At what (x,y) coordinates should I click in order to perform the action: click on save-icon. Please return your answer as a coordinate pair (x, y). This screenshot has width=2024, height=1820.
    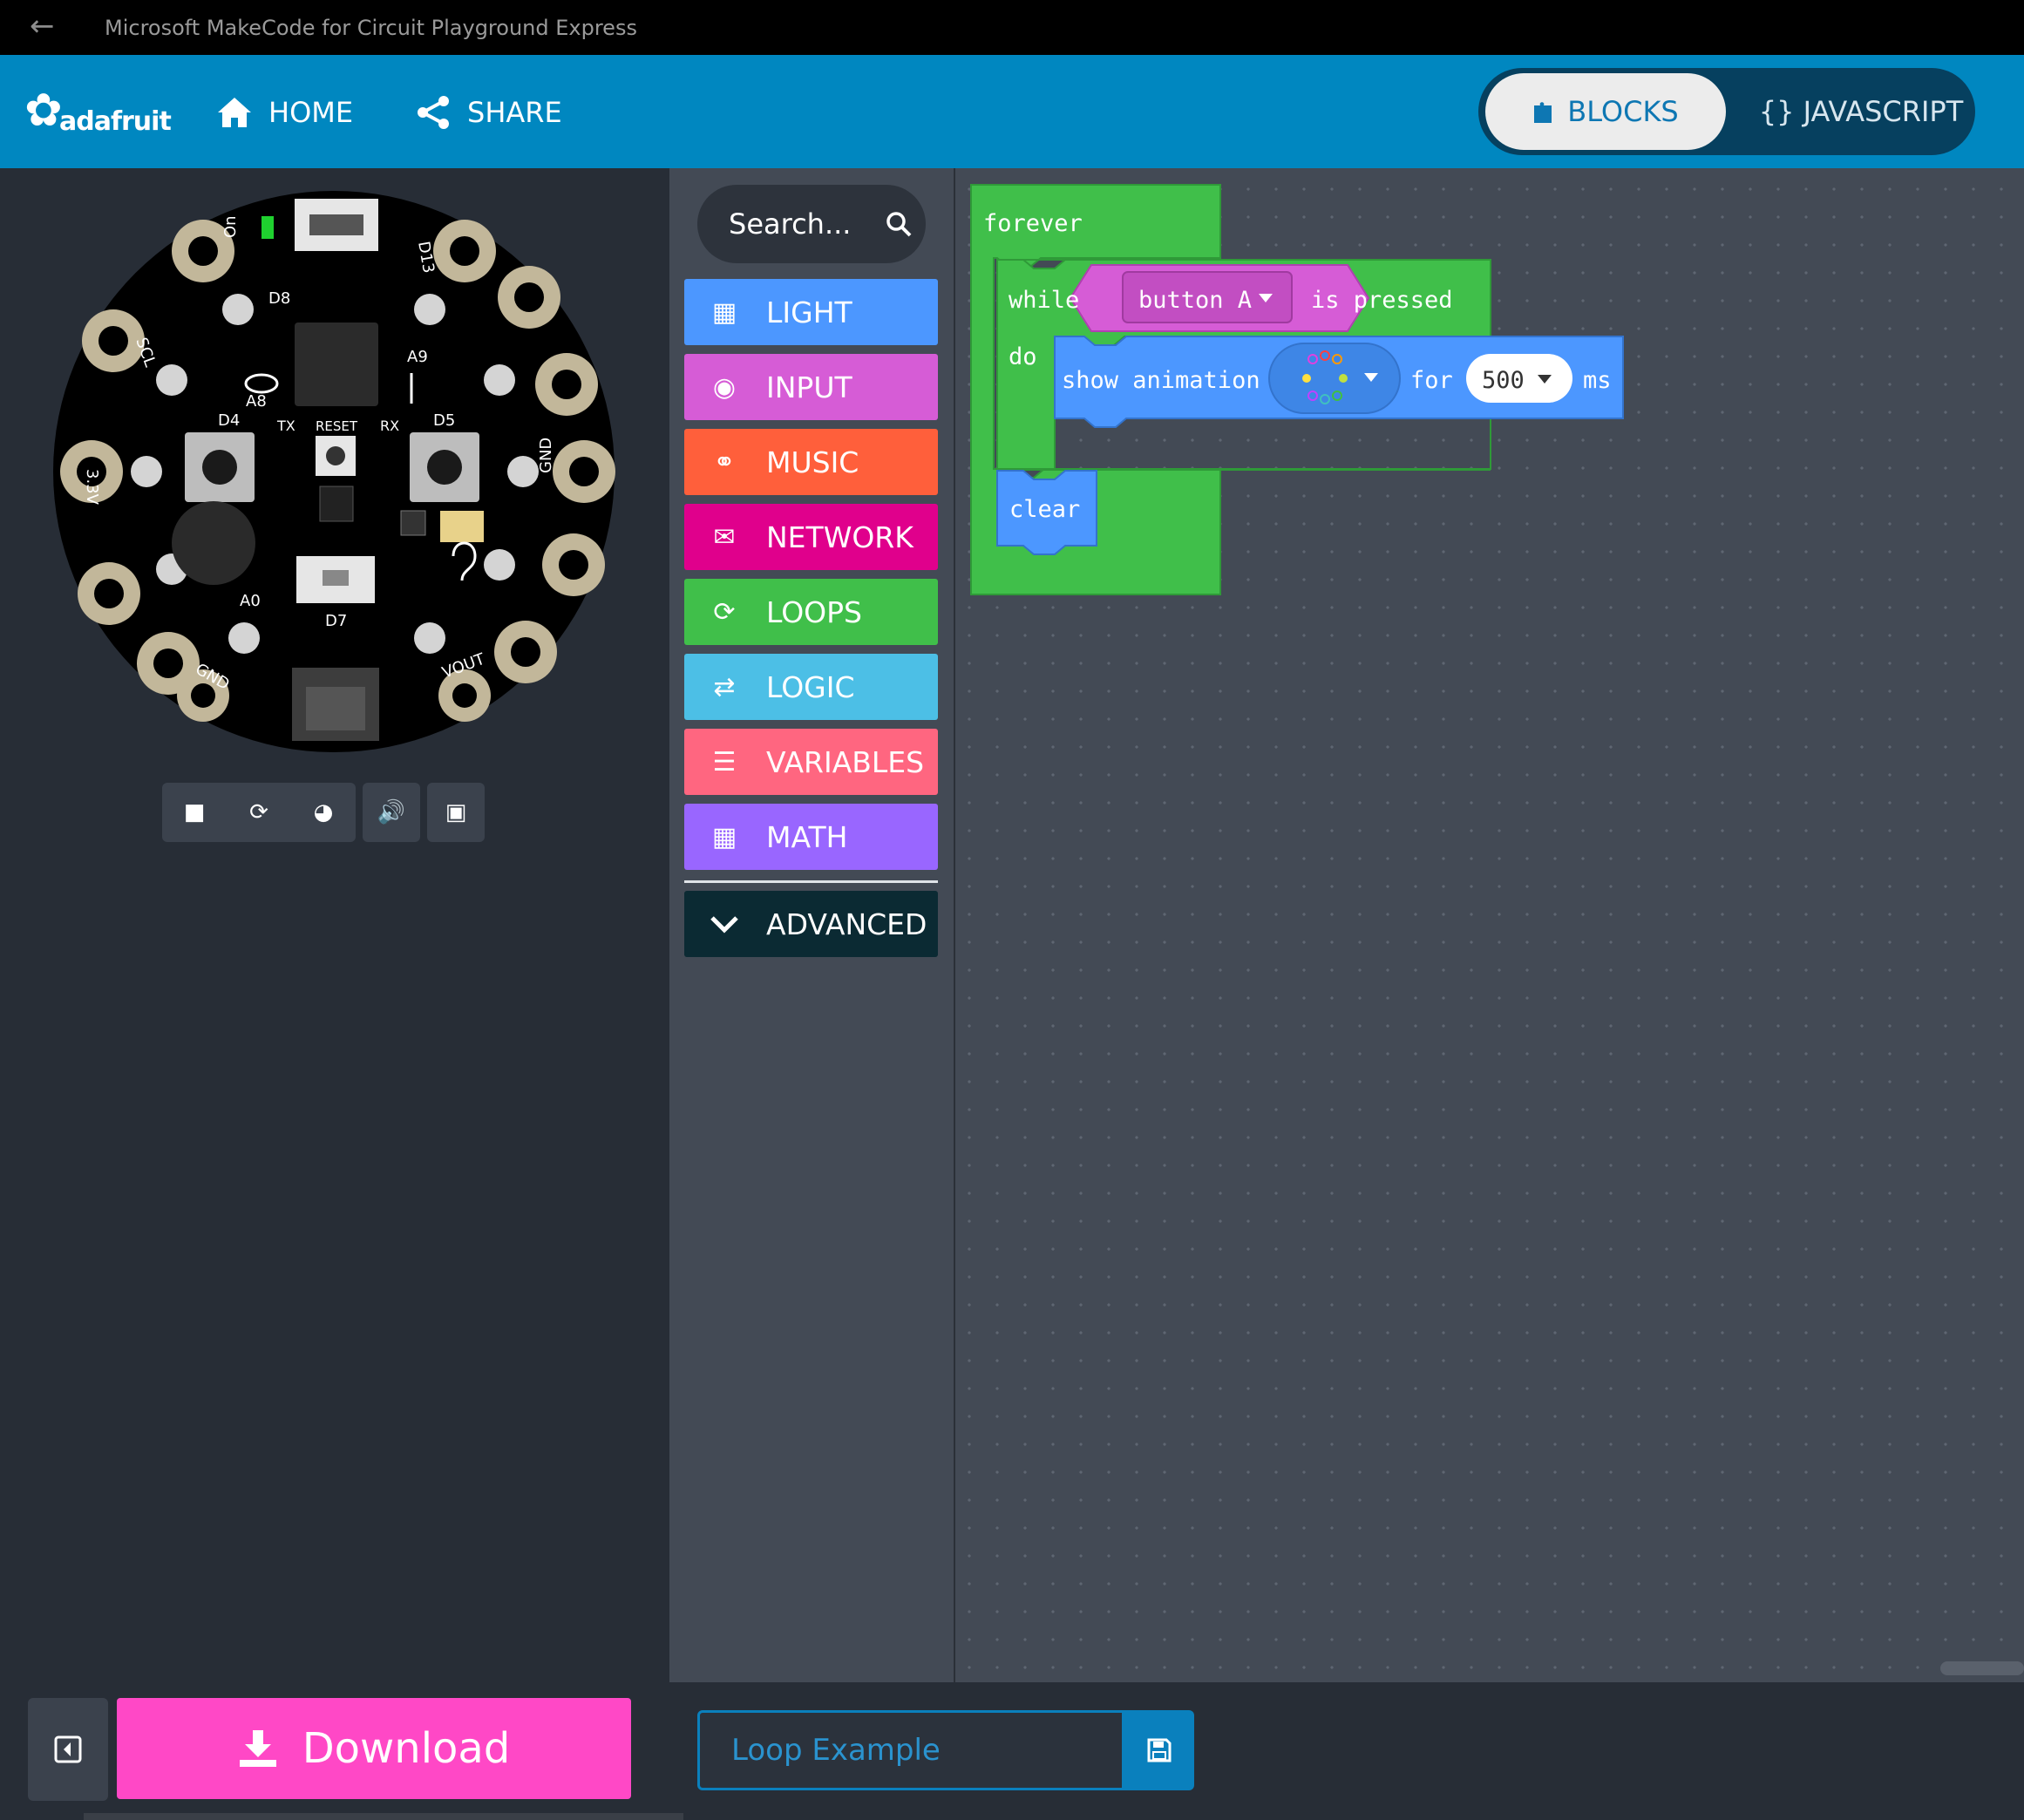
    Looking at the image, I should click on (1159, 1750).